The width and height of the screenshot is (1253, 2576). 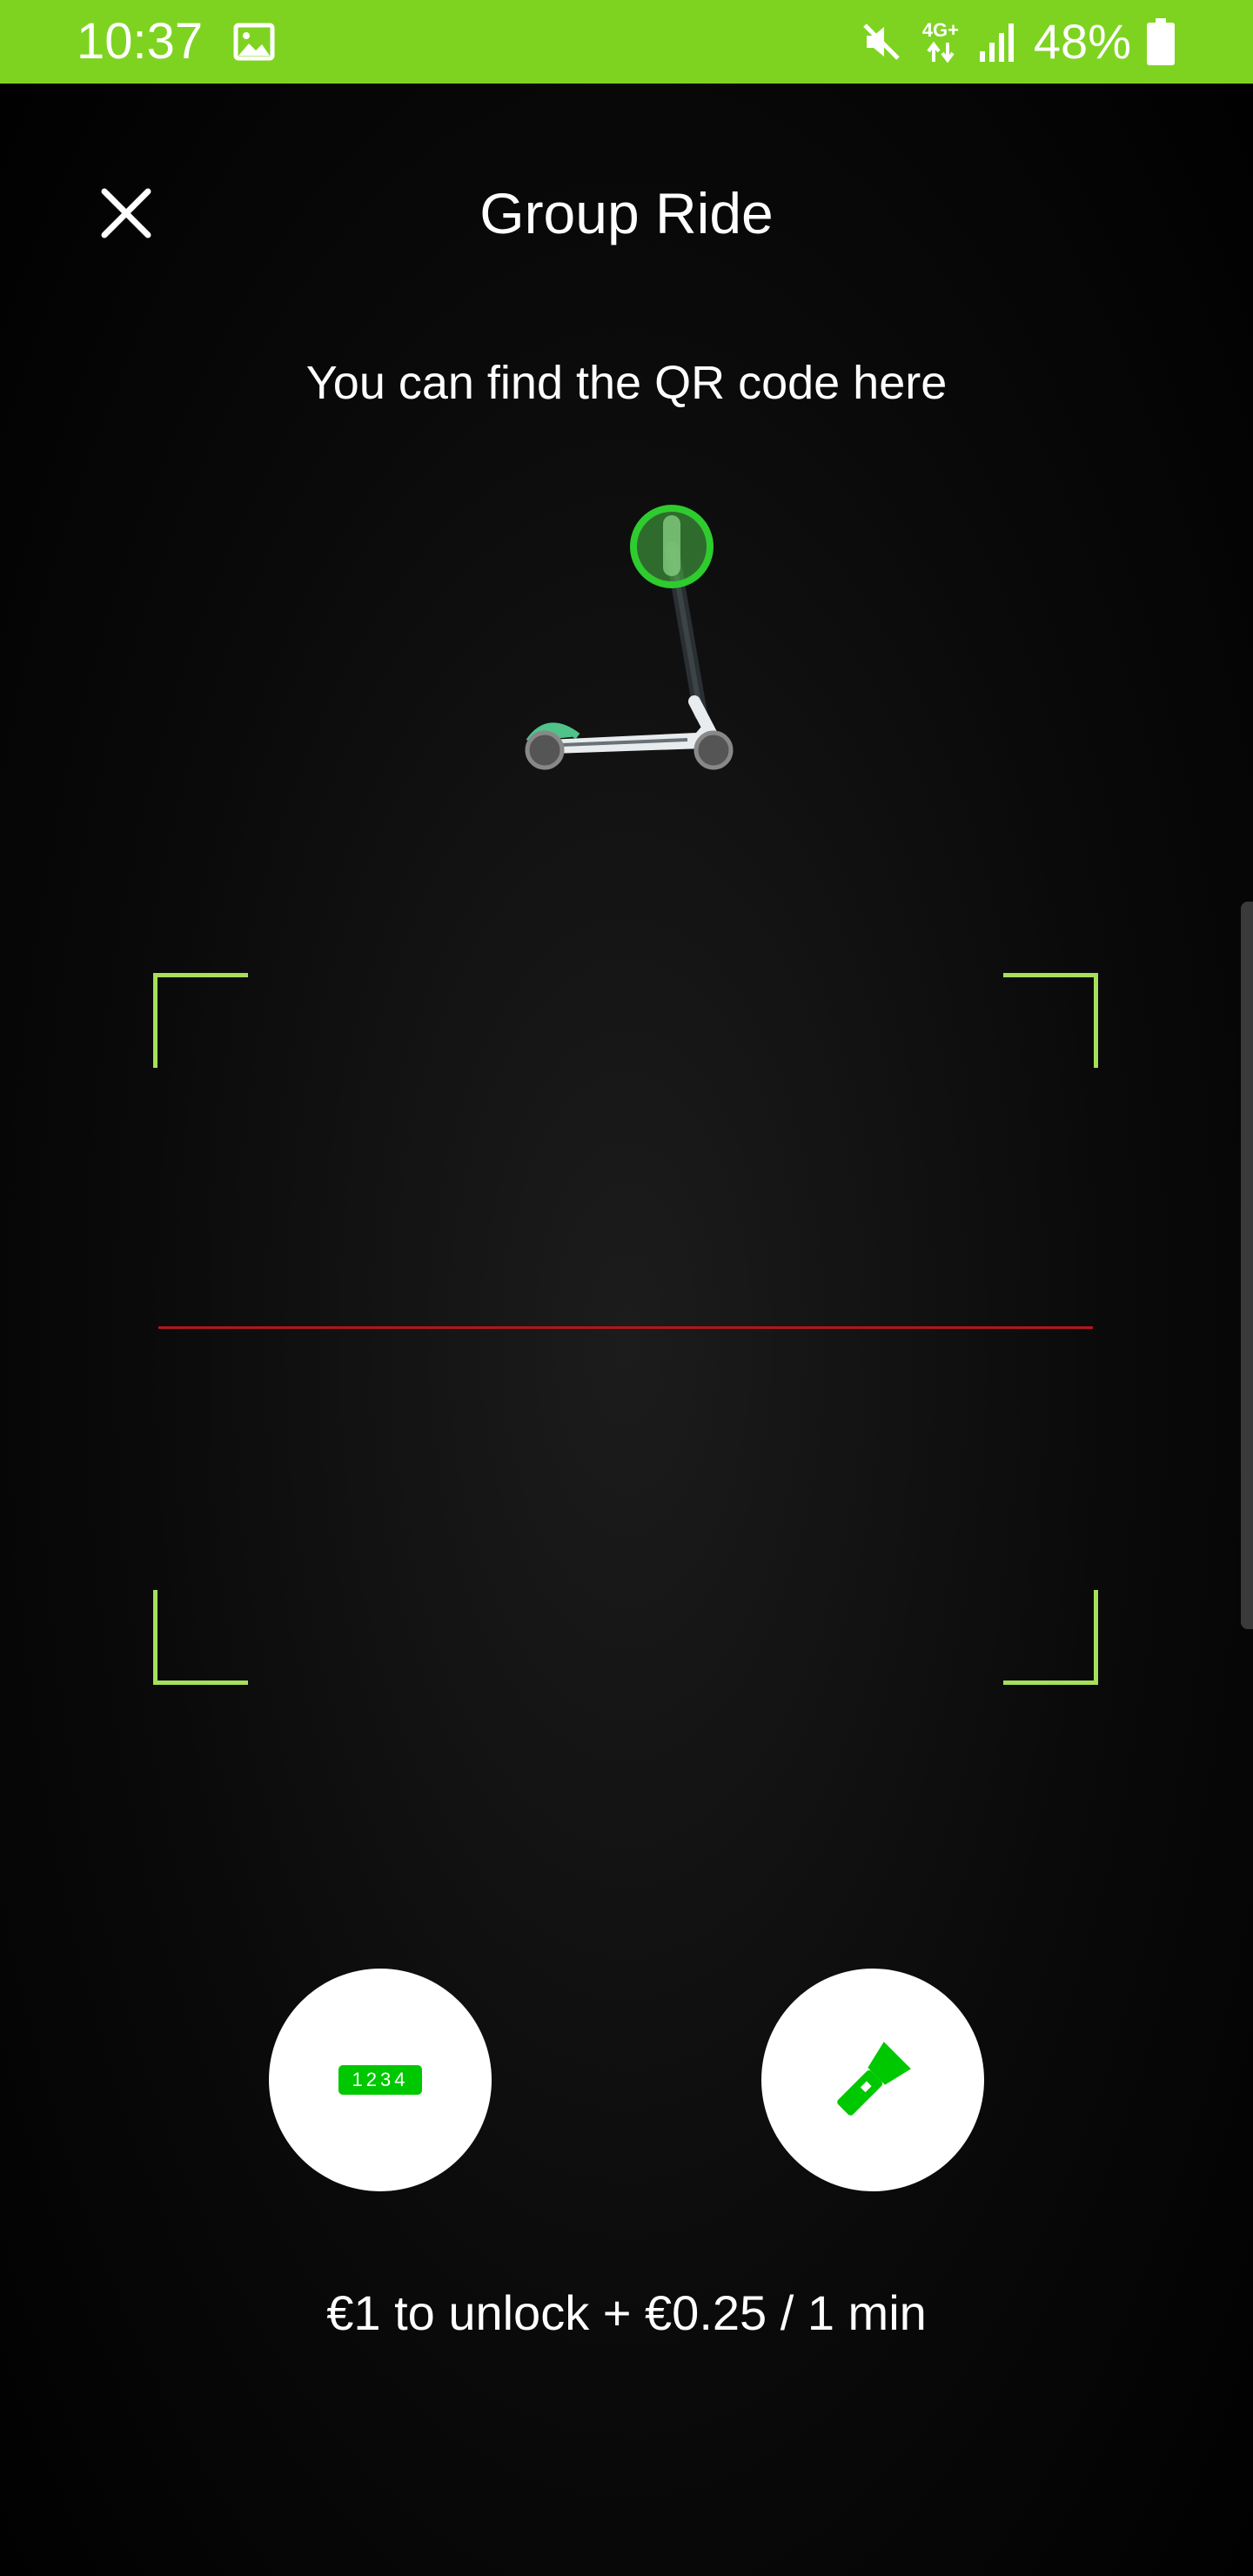 I want to click on flashlight-button, so click(x=872, y=2080).